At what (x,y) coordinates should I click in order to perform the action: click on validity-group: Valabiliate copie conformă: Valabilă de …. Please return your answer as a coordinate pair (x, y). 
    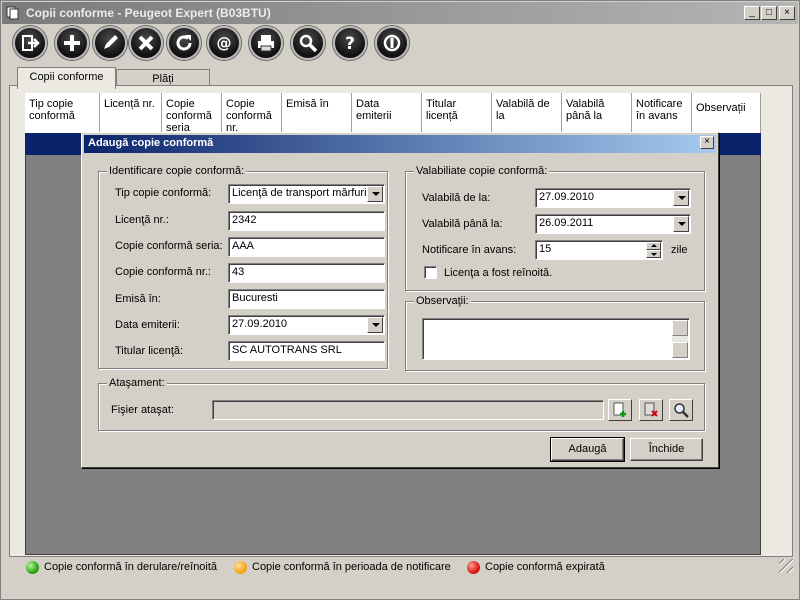
    Looking at the image, I should click on (555, 228).